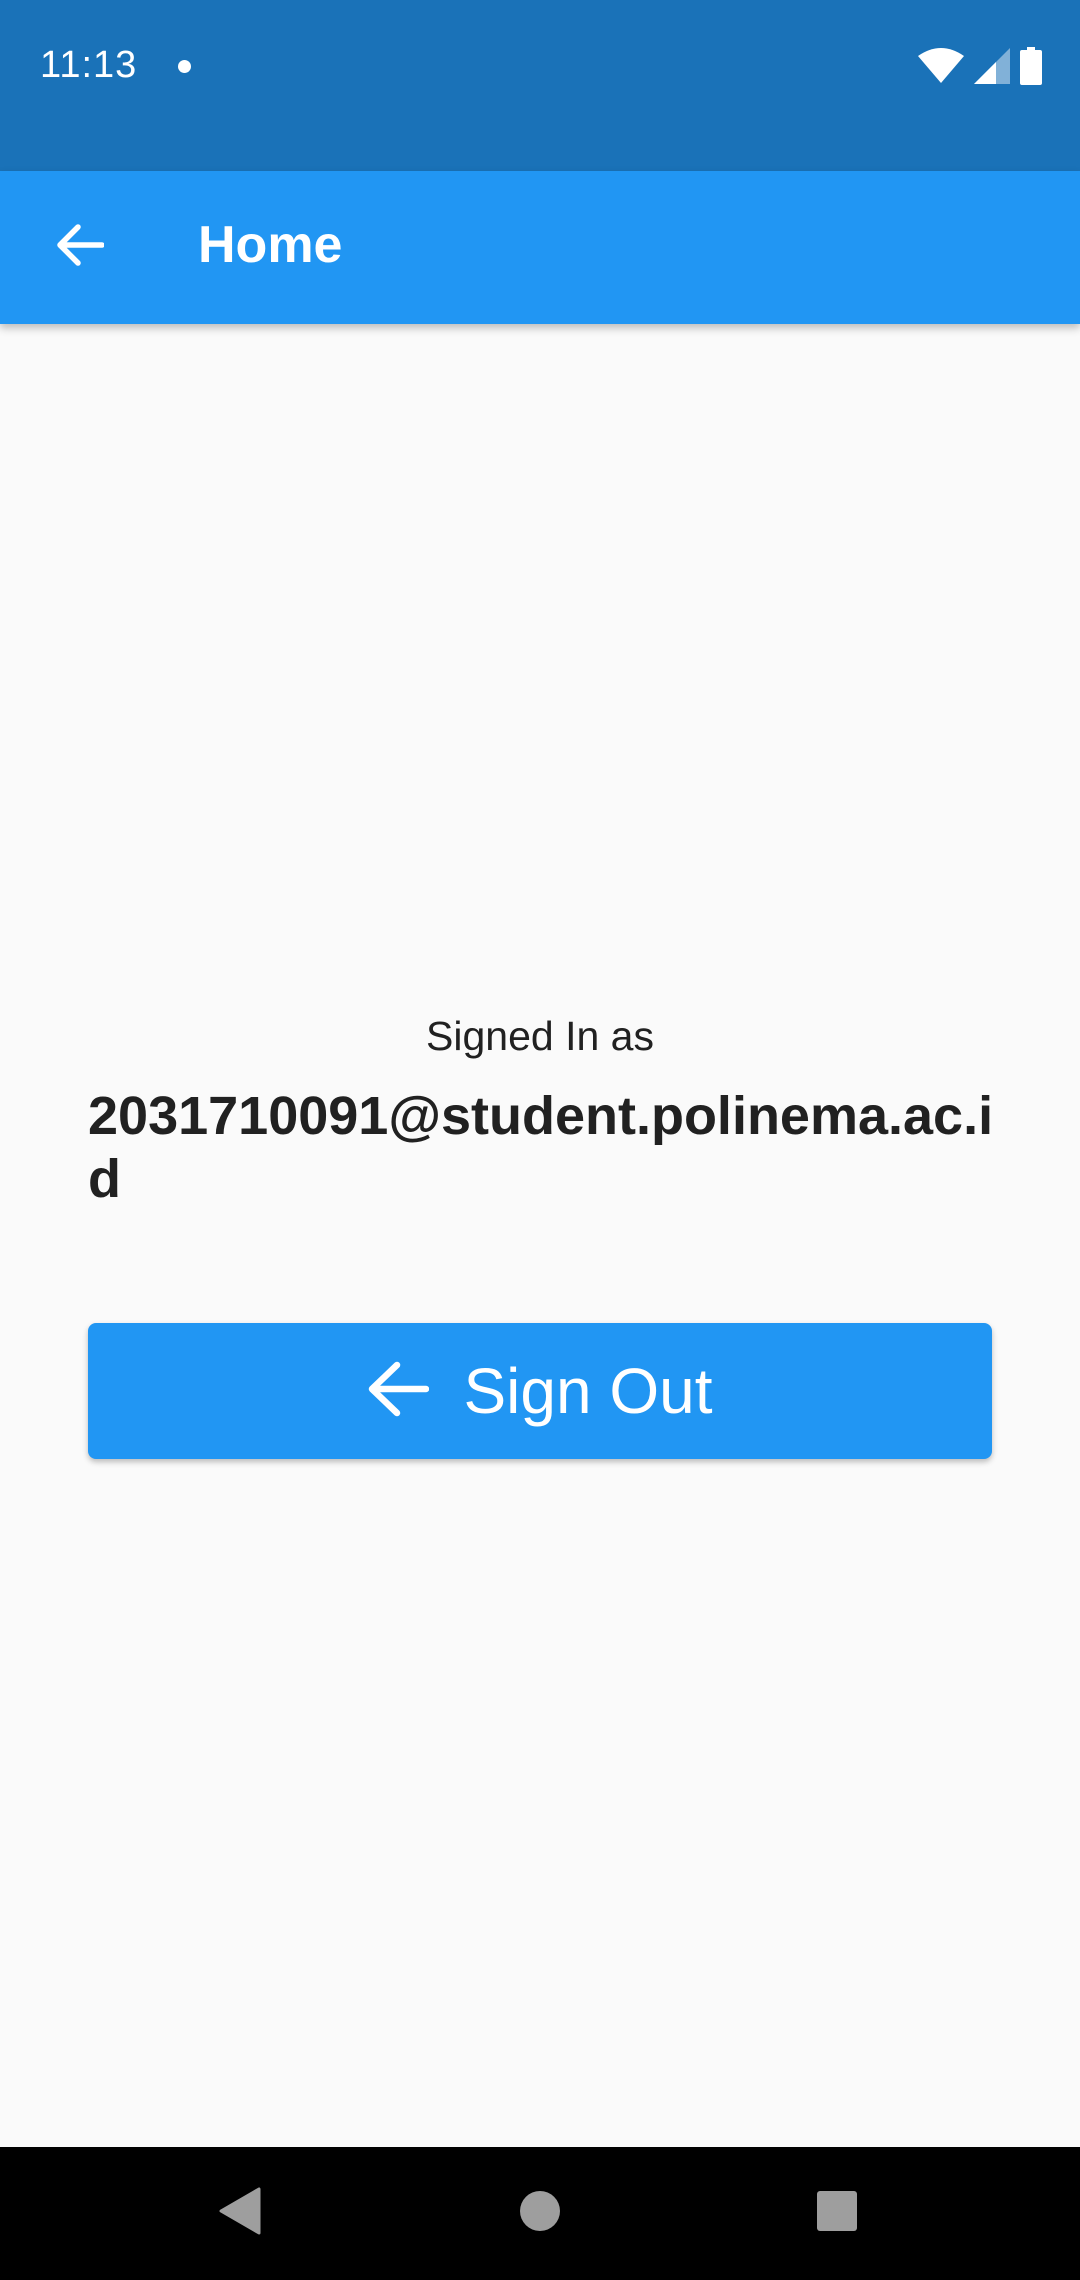  I want to click on status-bar: 11:13, so click(540, 85).